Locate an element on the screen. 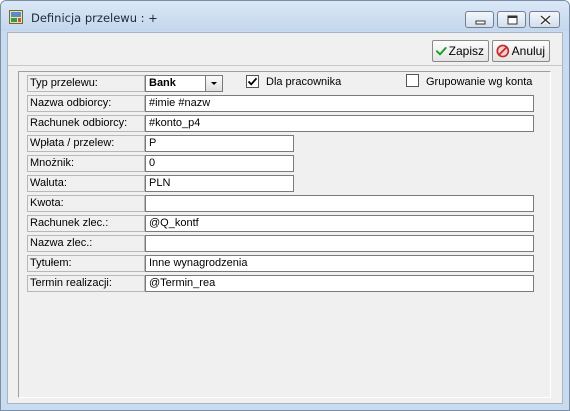  minimize-button is located at coordinates (479, 19).